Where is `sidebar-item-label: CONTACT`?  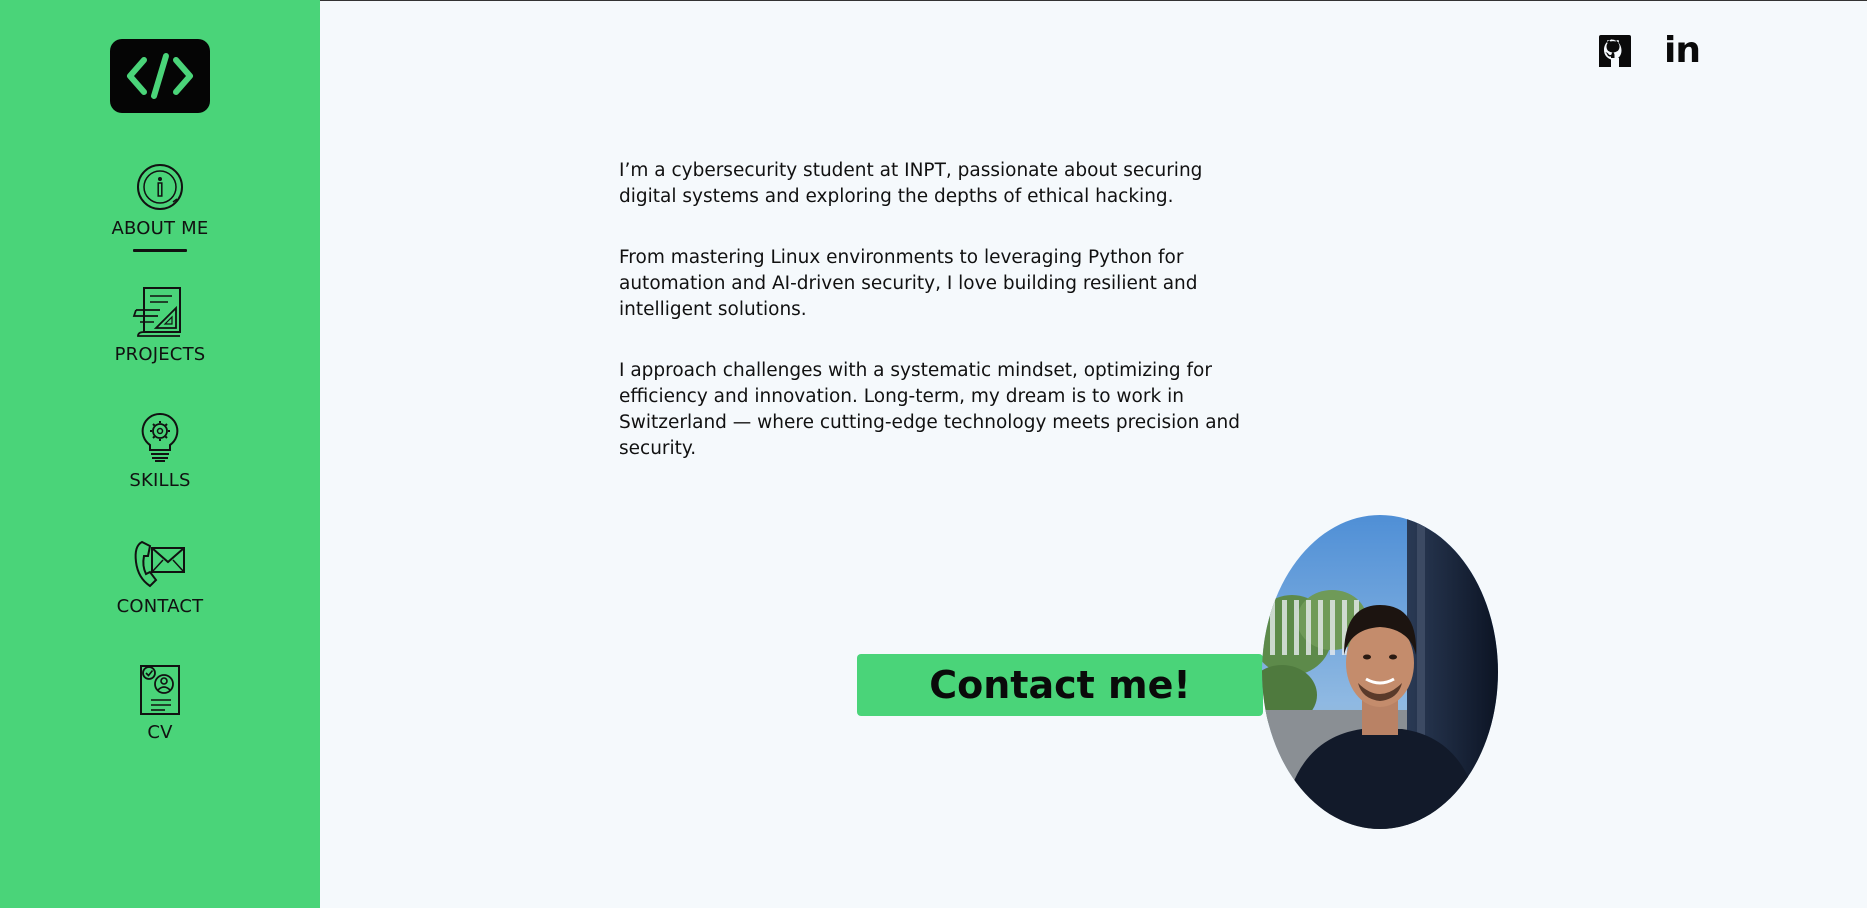
sidebar-item-label: CONTACT is located at coordinates (160, 606).